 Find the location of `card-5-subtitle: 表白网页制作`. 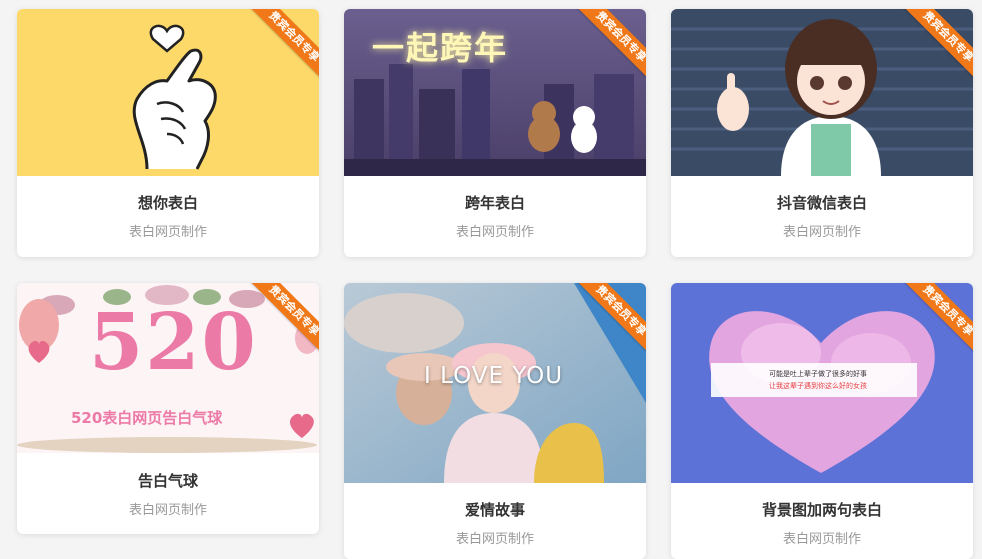

card-5-subtitle: 表白网页制作 is located at coordinates (494, 539).